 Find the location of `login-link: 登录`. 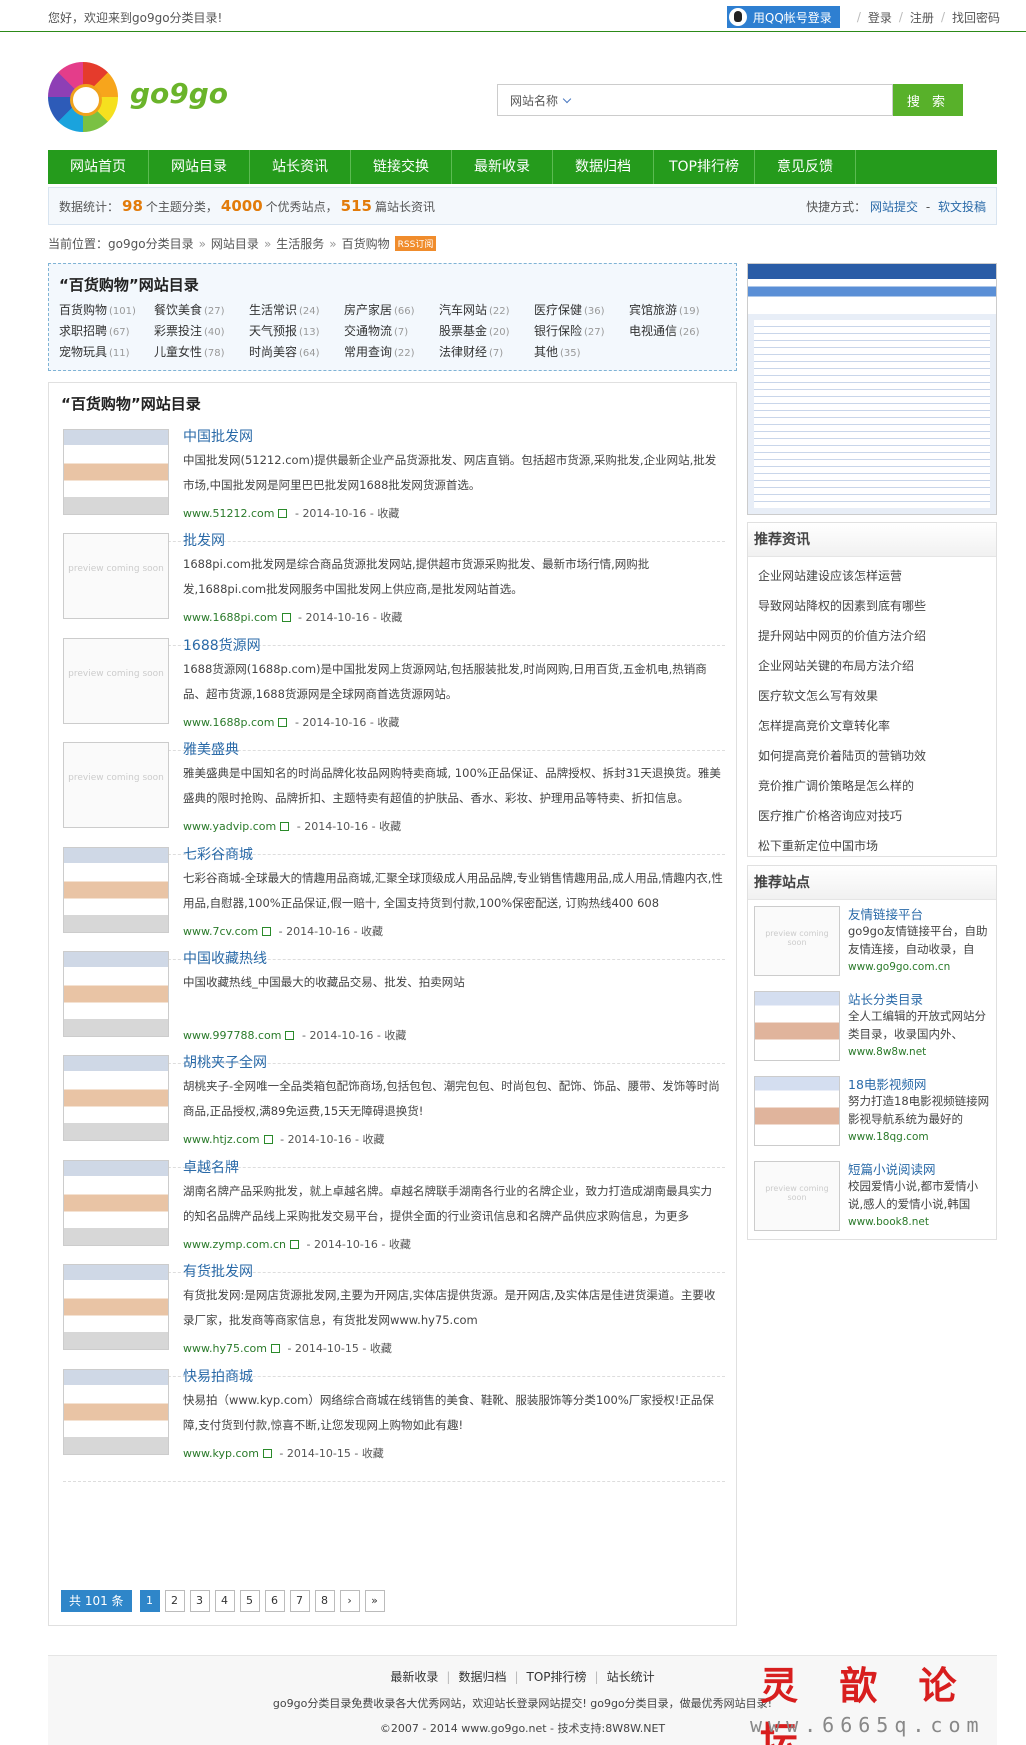

login-link: 登录 is located at coordinates (880, 17).